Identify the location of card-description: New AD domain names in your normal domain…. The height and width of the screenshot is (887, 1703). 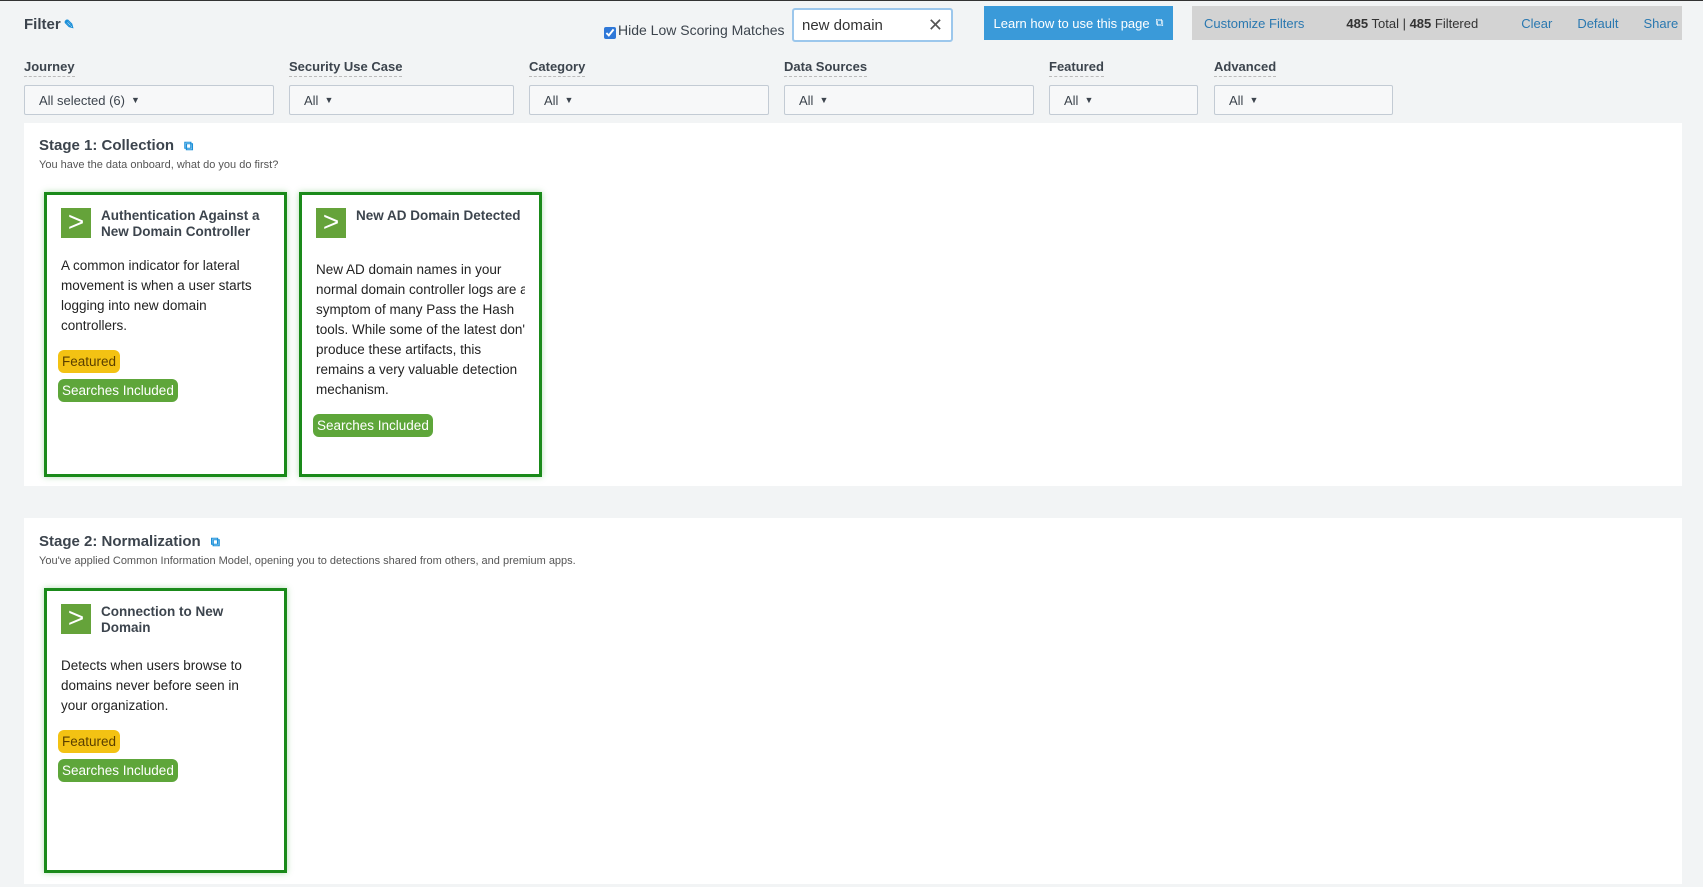
(420, 329).